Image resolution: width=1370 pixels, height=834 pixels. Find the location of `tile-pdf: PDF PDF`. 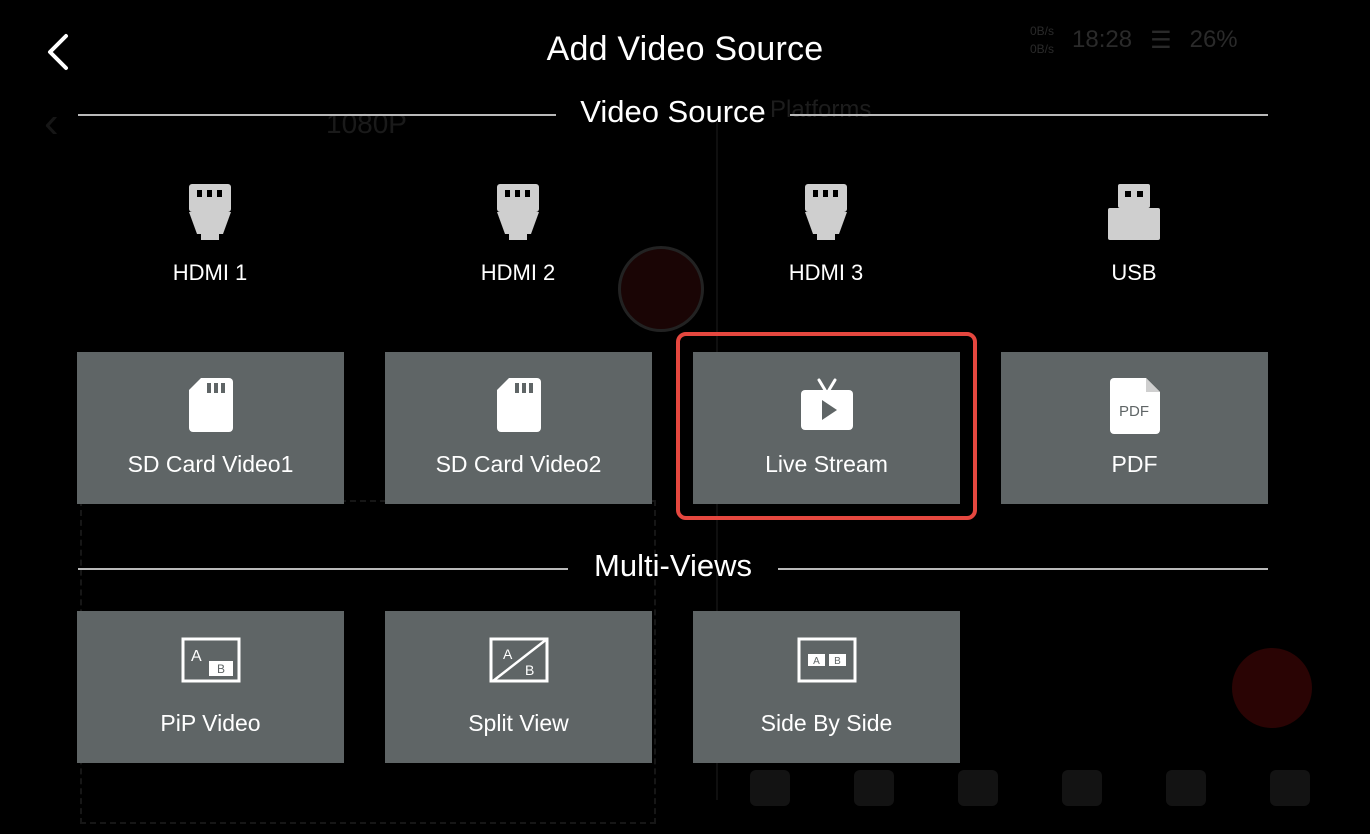

tile-pdf: PDF PDF is located at coordinates (1134, 428).